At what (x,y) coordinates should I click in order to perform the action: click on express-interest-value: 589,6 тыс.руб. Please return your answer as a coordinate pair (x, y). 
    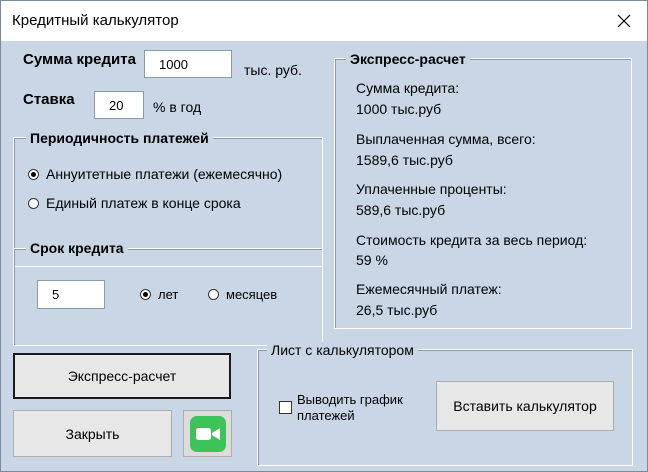
    Looking at the image, I should click on (401, 210).